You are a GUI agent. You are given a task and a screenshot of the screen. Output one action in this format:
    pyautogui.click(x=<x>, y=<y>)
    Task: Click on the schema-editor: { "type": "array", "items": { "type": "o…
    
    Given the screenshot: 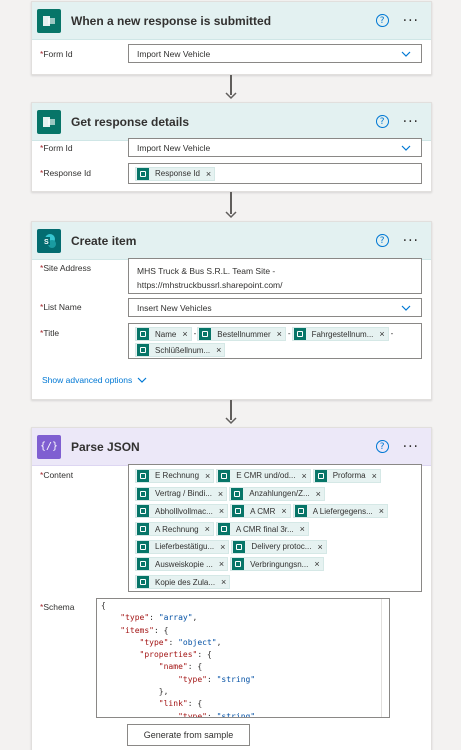 What is the action you would take?
    pyautogui.click(x=243, y=658)
    